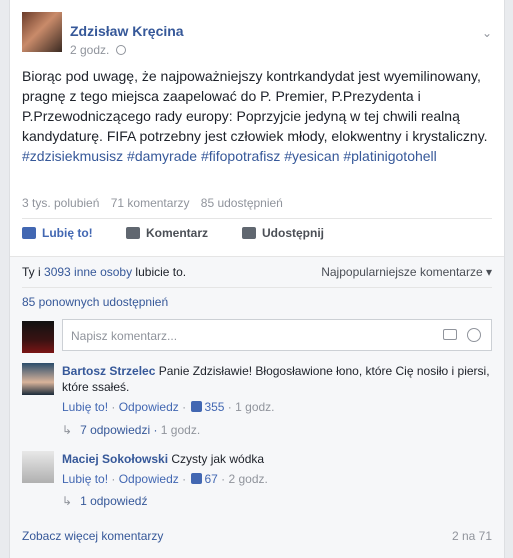 This screenshot has width=513, height=558. I want to click on likes-count: 3 tys. polubień, so click(60, 203).